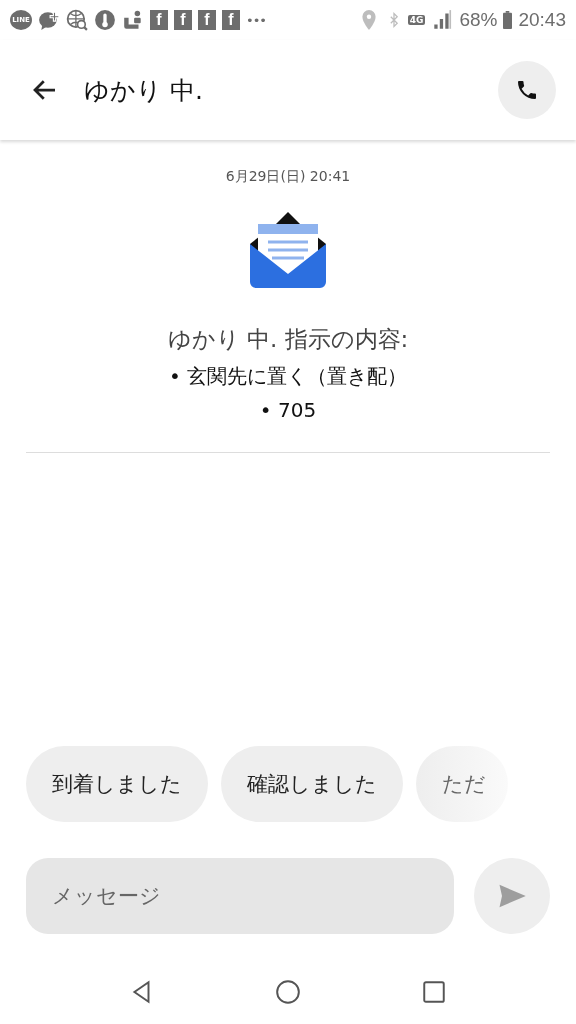 This screenshot has width=576, height=1024. What do you see at coordinates (442, 20) in the screenshot?
I see `signal-icon` at bounding box center [442, 20].